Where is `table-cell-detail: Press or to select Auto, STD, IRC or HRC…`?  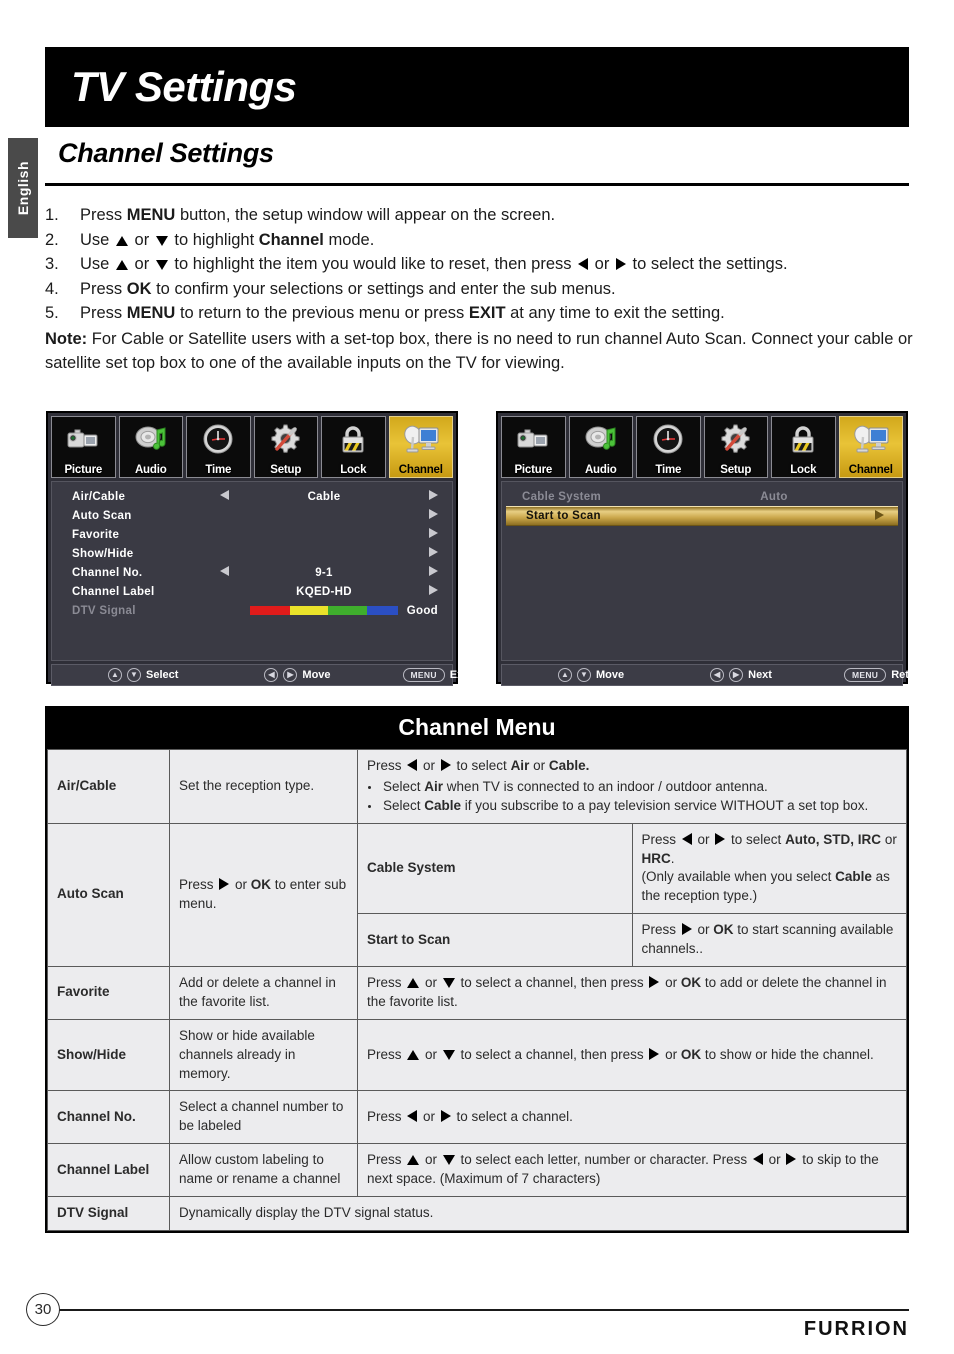
table-cell-detail: Press or to select Auto, STD, IRC or HRC… is located at coordinates (769, 868).